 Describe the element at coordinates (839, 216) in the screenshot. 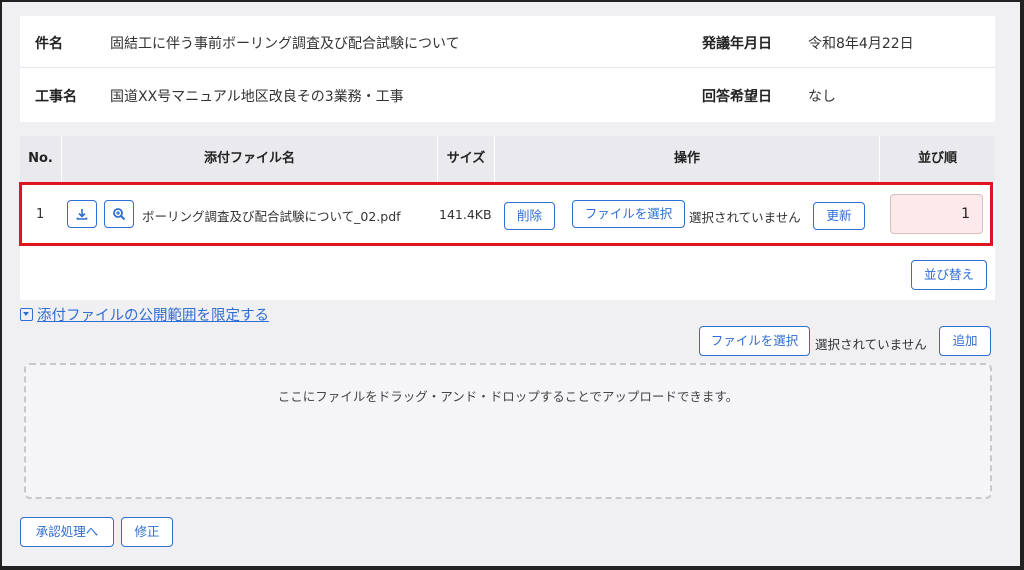

I see `update-button: 更新` at that location.